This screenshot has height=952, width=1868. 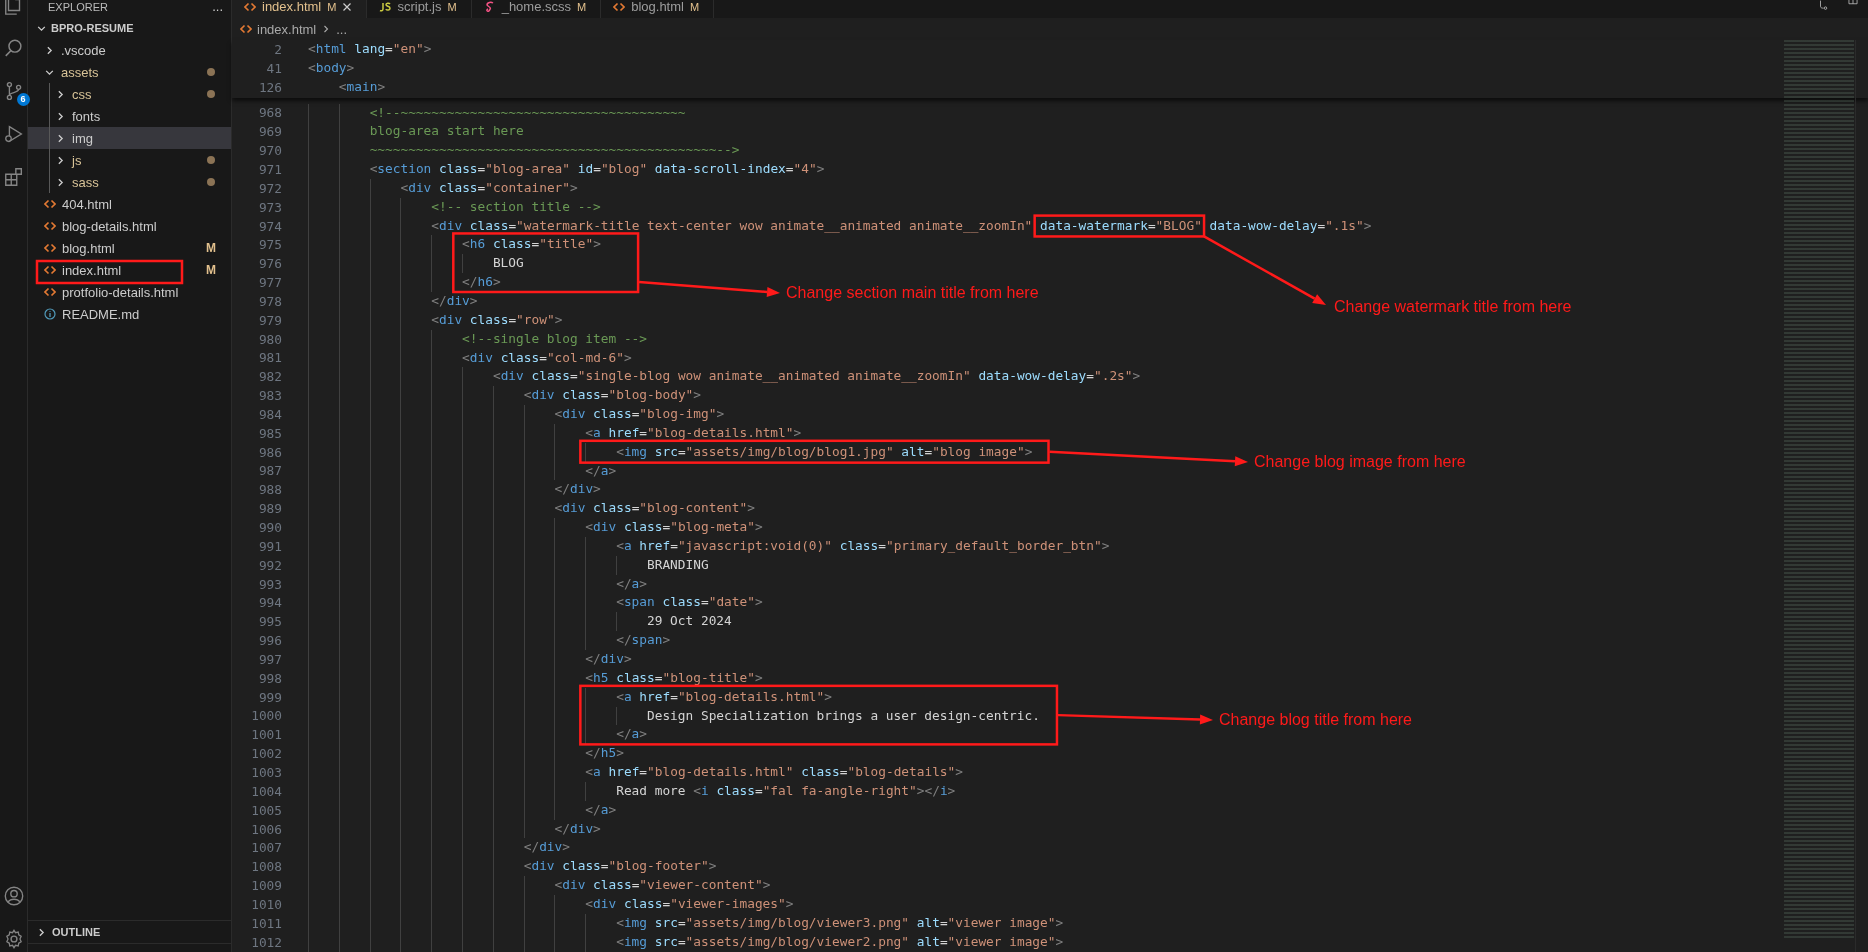 I want to click on line-number: 997, so click(x=270, y=659).